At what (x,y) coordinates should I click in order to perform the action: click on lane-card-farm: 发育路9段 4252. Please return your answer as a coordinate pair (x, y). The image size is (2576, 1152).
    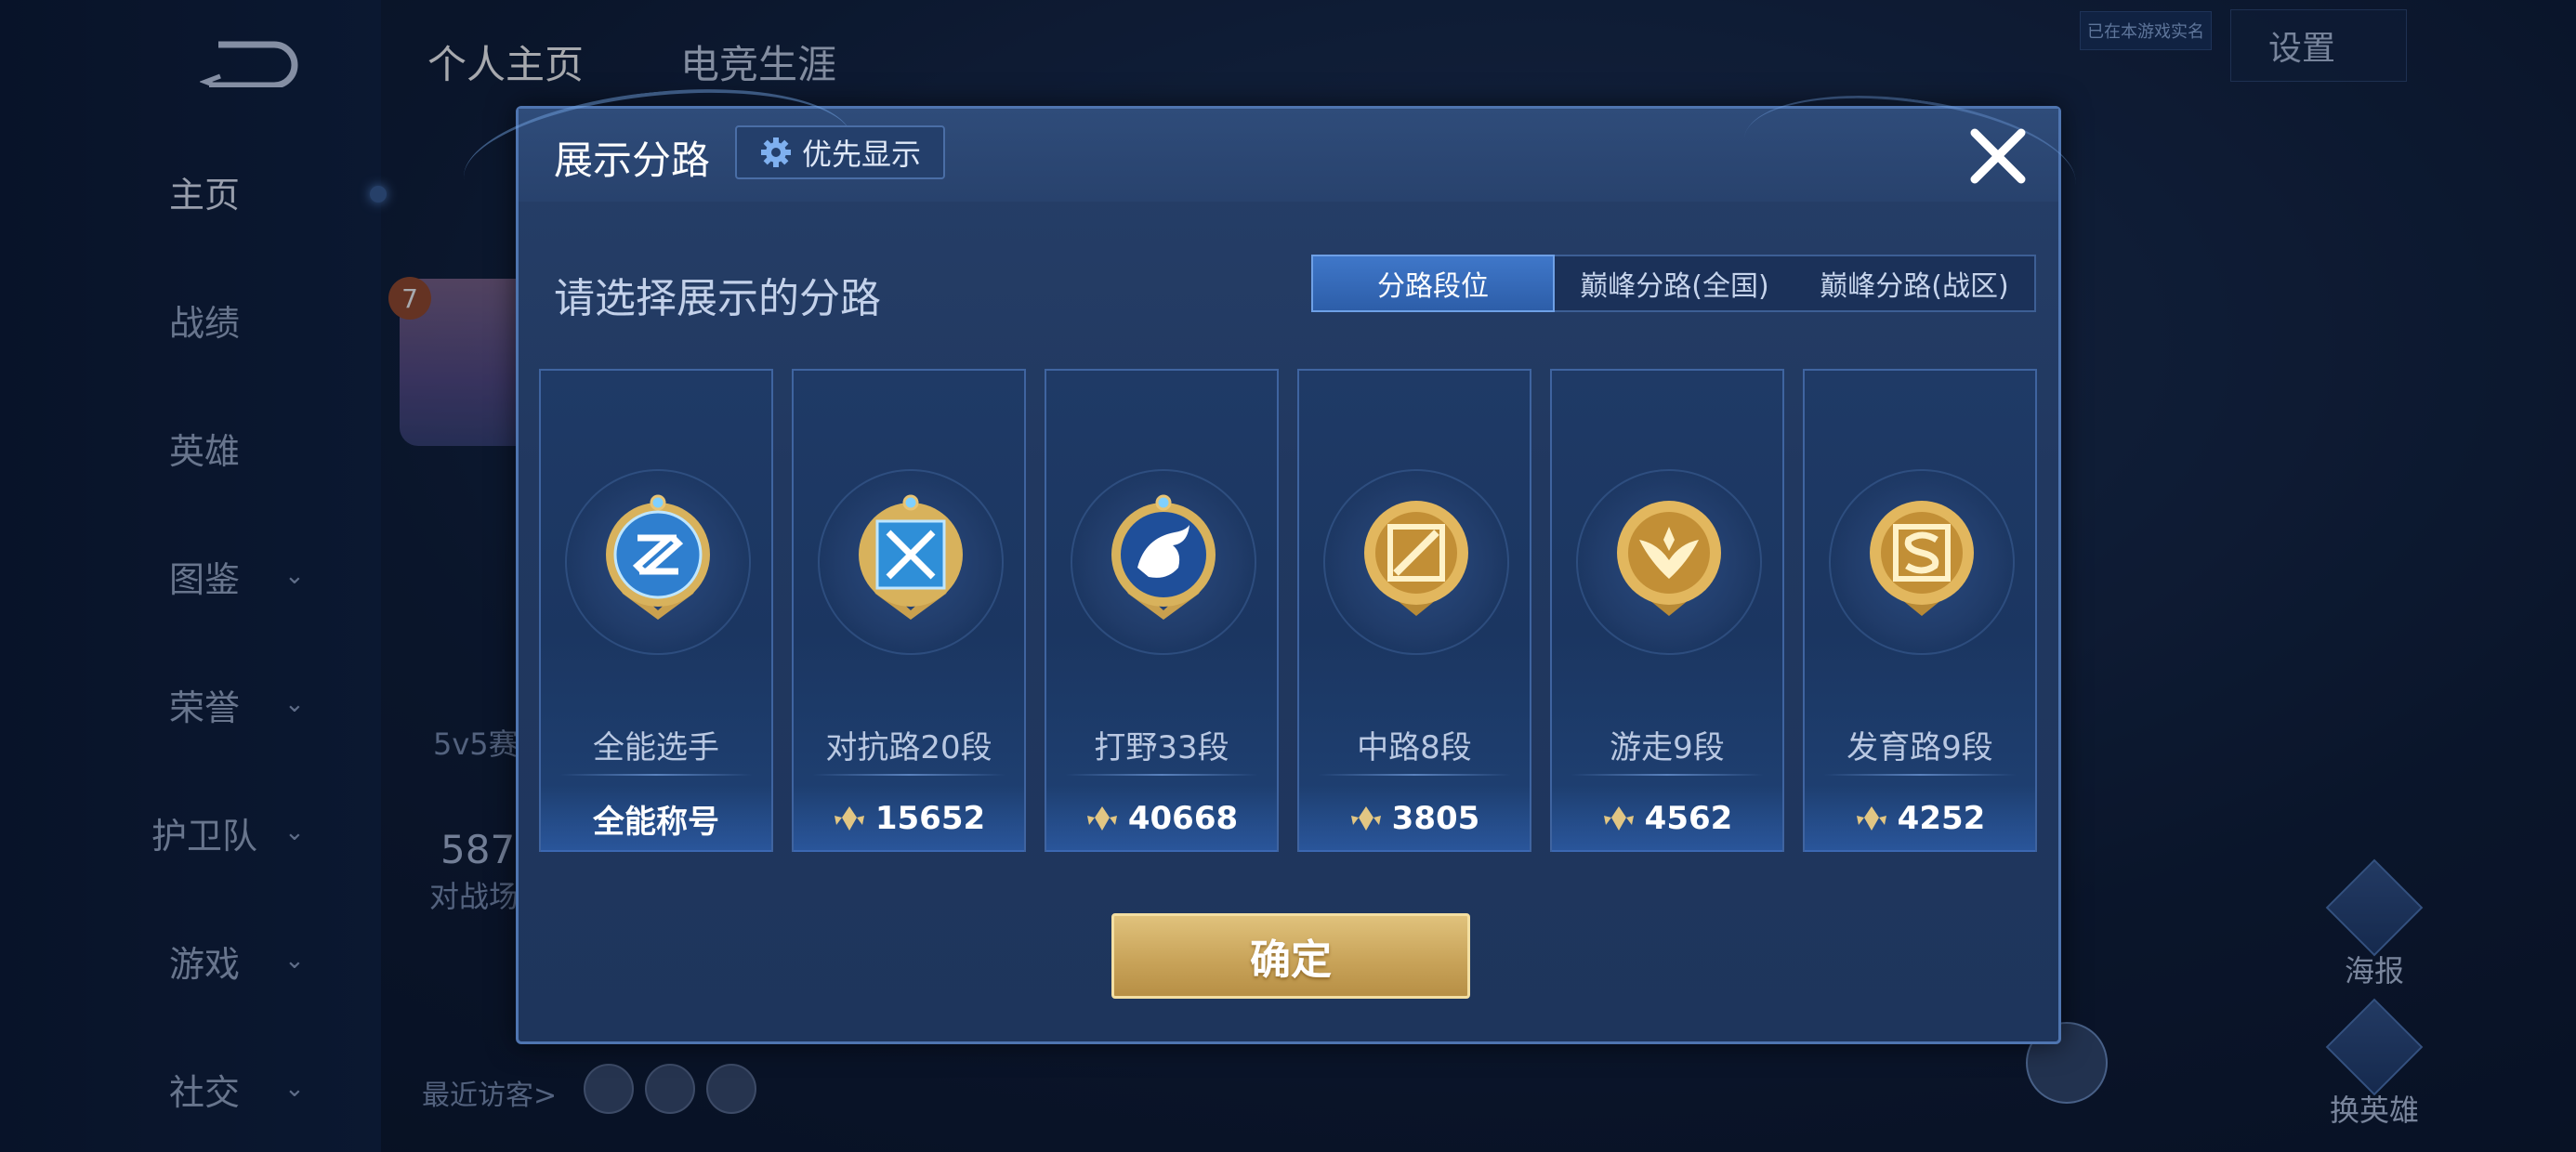
    Looking at the image, I should click on (1920, 610).